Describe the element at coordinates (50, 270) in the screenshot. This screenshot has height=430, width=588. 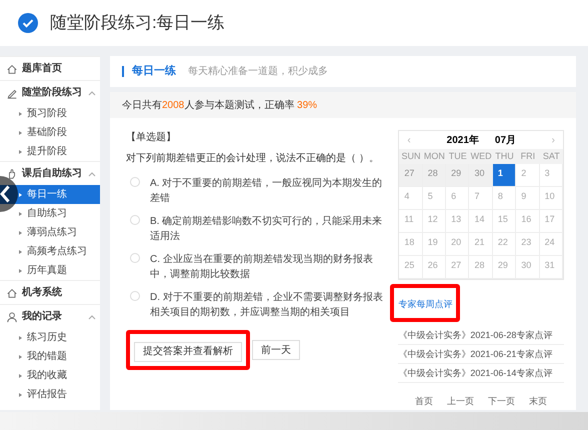
I see `sidebar-item: 历年真题` at that location.